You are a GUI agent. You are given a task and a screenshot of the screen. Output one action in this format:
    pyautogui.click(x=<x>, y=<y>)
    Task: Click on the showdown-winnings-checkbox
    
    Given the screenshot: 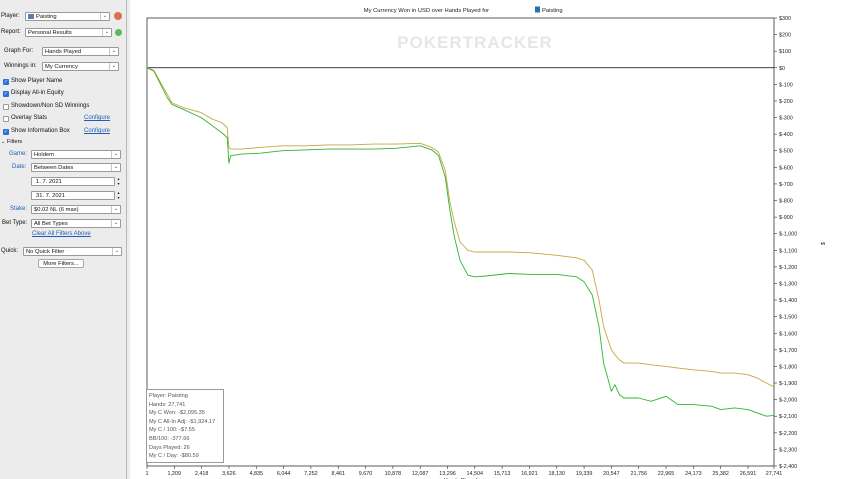 What is the action you would take?
    pyautogui.click(x=6, y=107)
    